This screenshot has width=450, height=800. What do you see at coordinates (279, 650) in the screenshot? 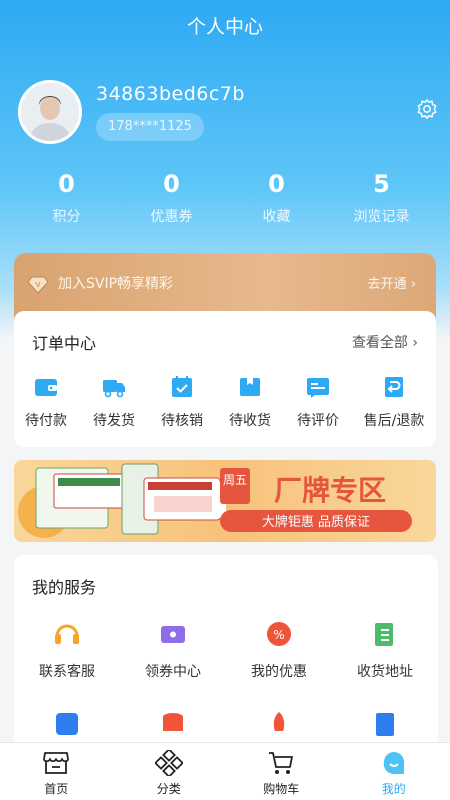
I see `service-my-discounts: % 我的优惠` at bounding box center [279, 650].